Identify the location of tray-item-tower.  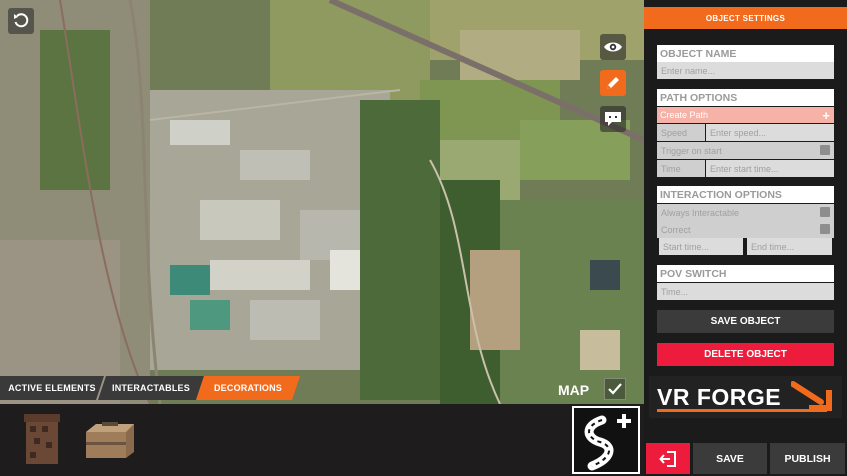
(42, 438).